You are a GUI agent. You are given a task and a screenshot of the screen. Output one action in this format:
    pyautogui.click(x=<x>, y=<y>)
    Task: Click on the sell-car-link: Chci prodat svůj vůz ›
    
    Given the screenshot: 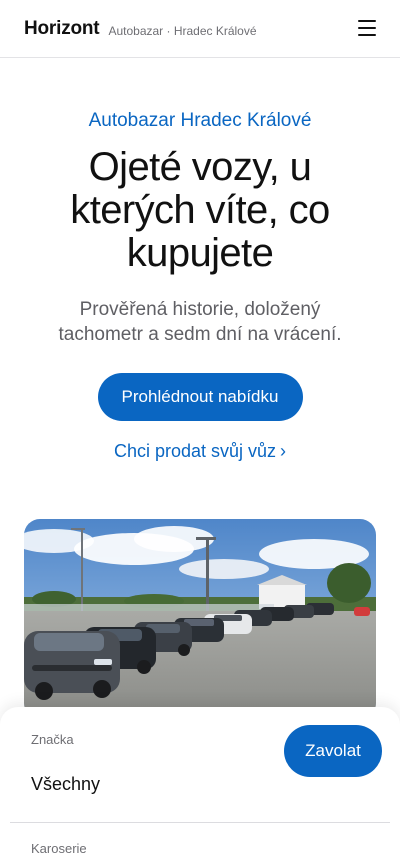 What is the action you would take?
    pyautogui.click(x=200, y=451)
    